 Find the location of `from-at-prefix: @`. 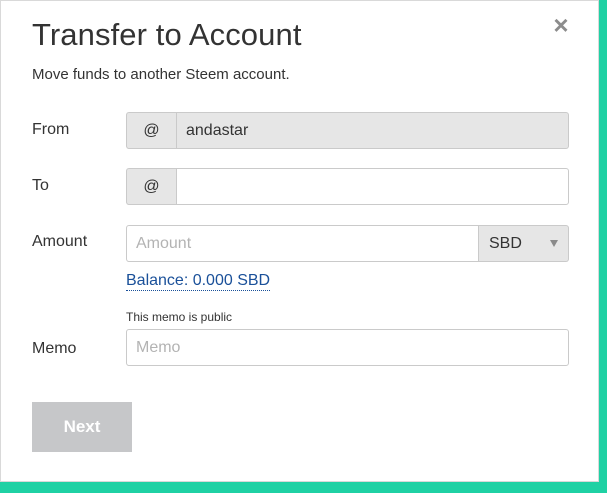

from-at-prefix: @ is located at coordinates (151, 130).